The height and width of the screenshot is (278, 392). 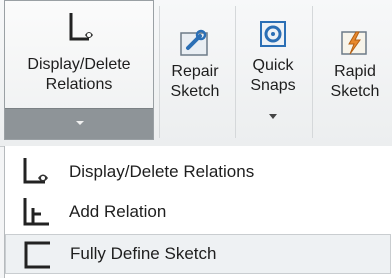 What do you see at coordinates (143, 253) in the screenshot?
I see `menu-item-label: Fully Define Sketch` at bounding box center [143, 253].